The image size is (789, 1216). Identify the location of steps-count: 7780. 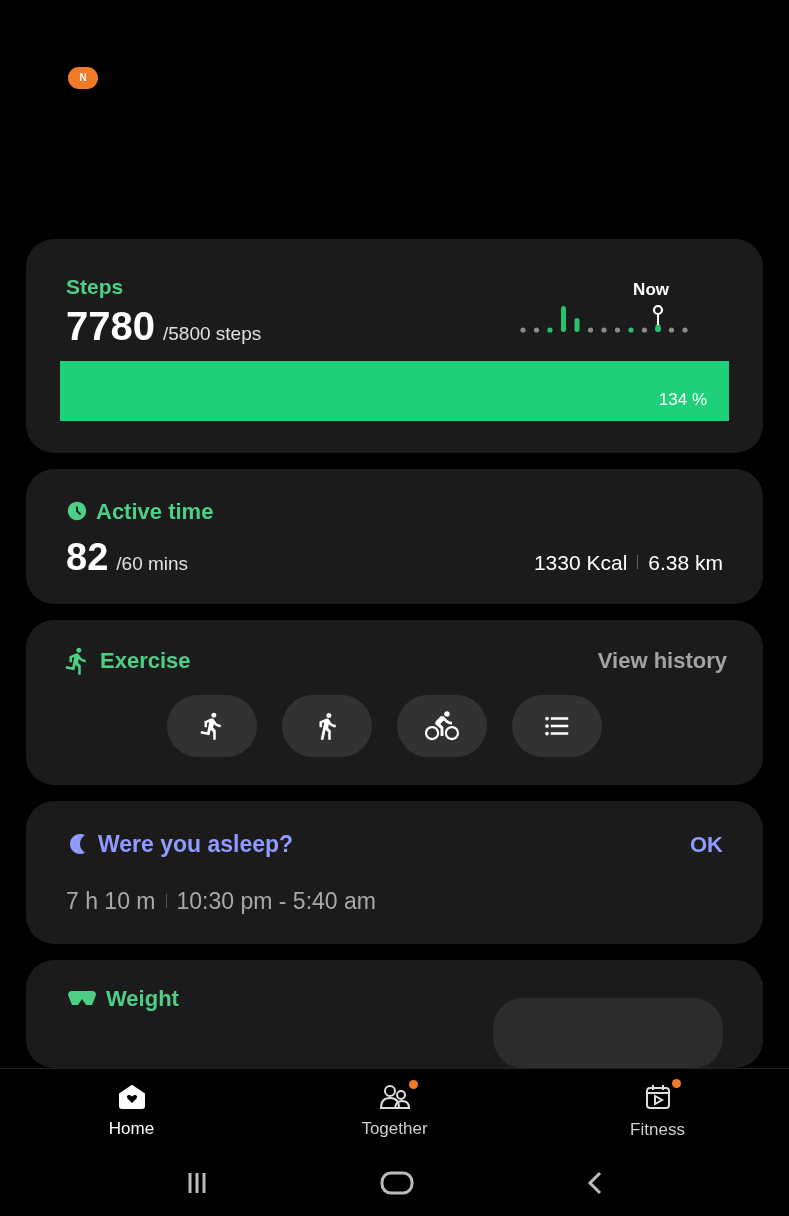
(110, 326).